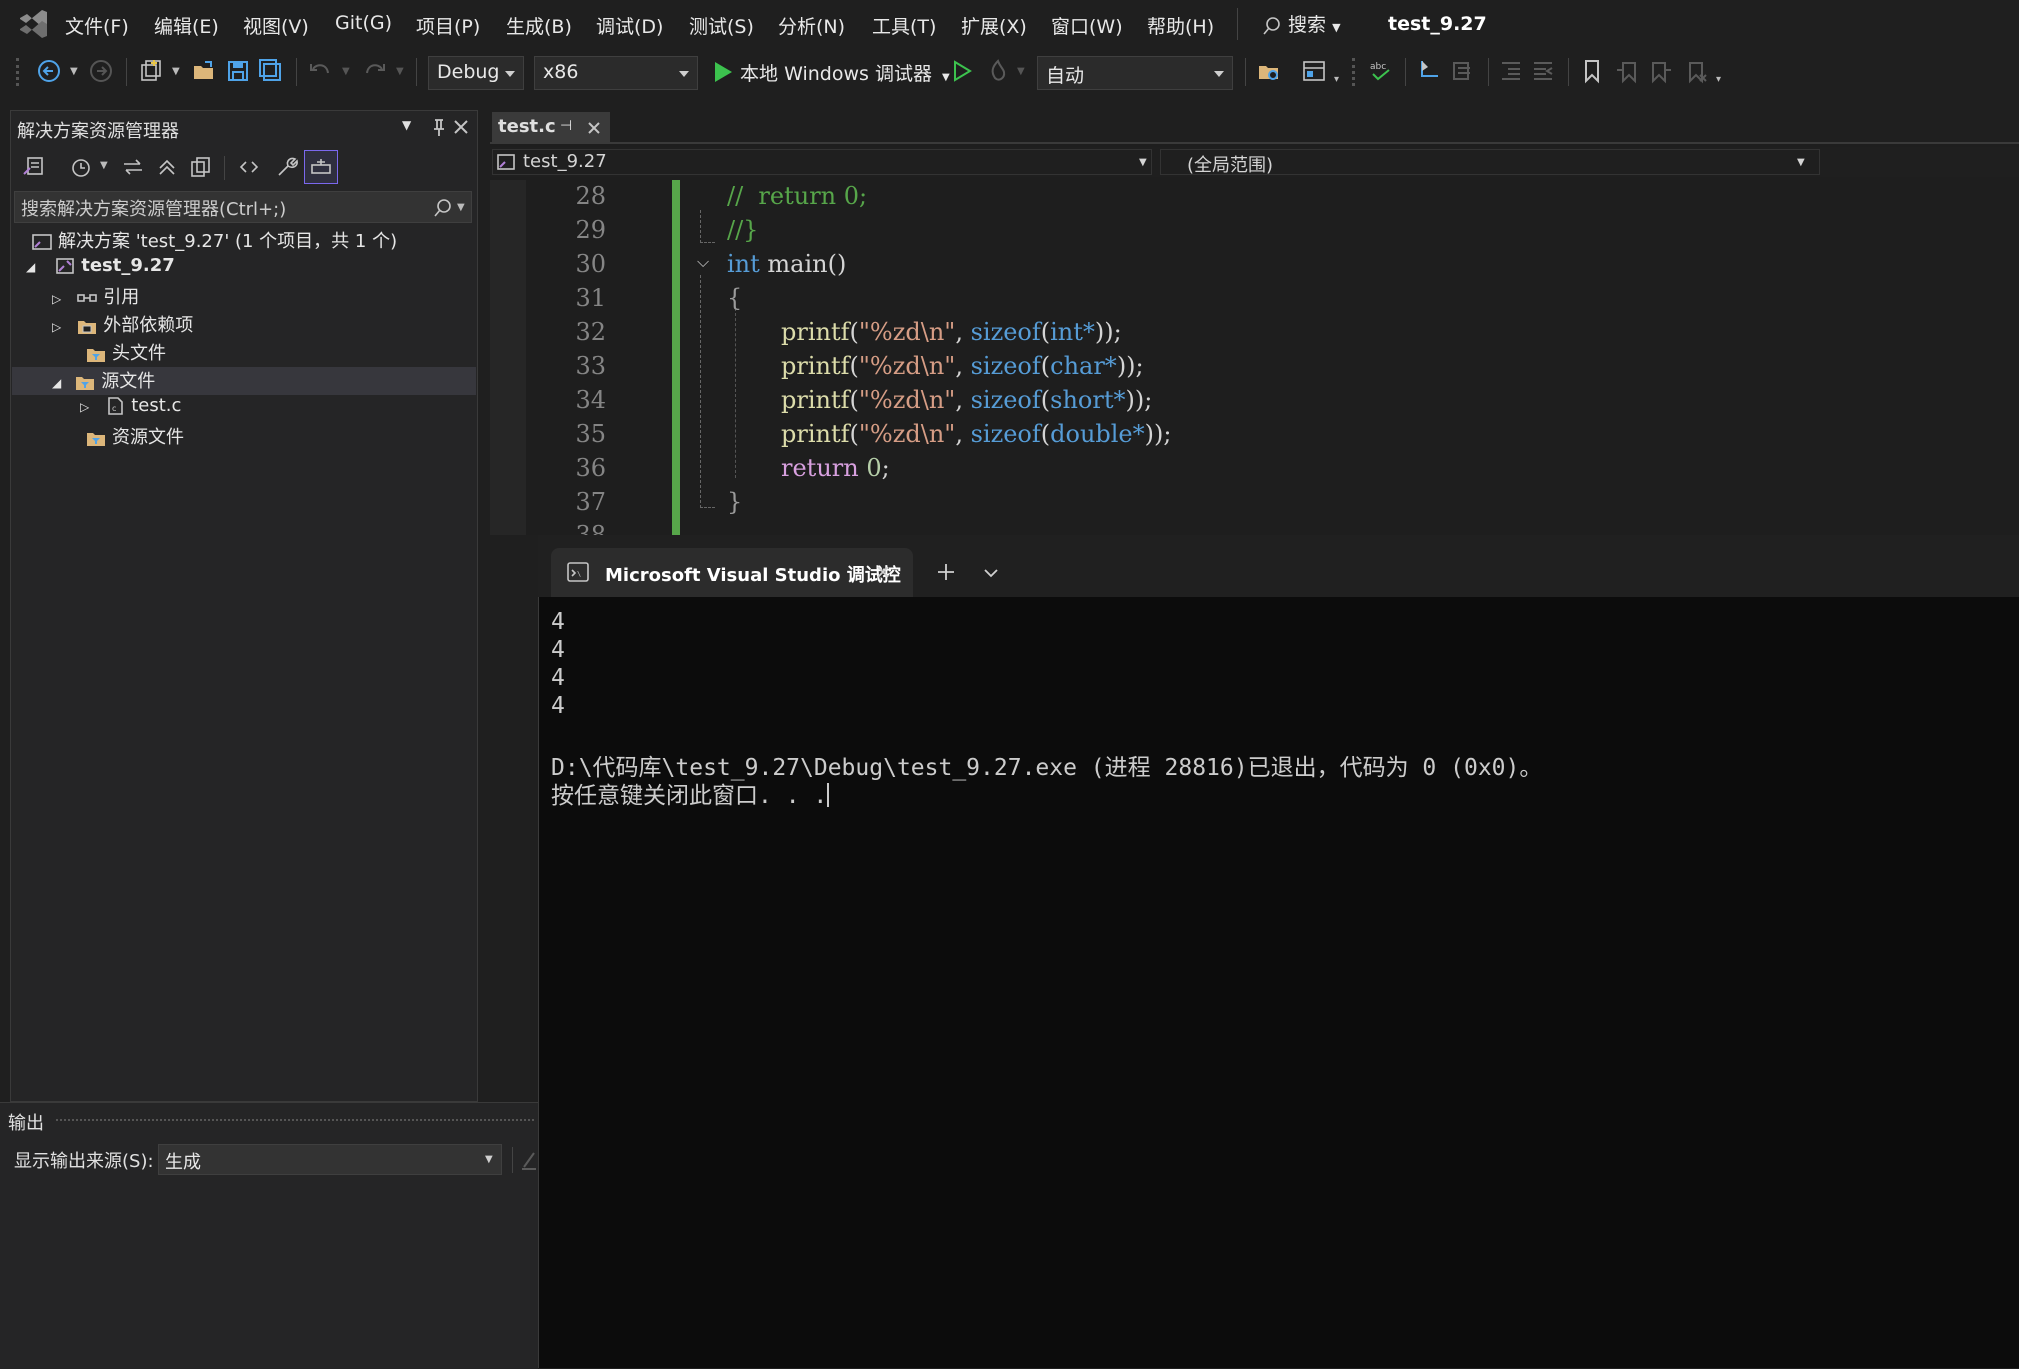 This screenshot has width=2019, height=1369. Describe the element at coordinates (42, 242) in the screenshot. I see `solution-icon` at that location.